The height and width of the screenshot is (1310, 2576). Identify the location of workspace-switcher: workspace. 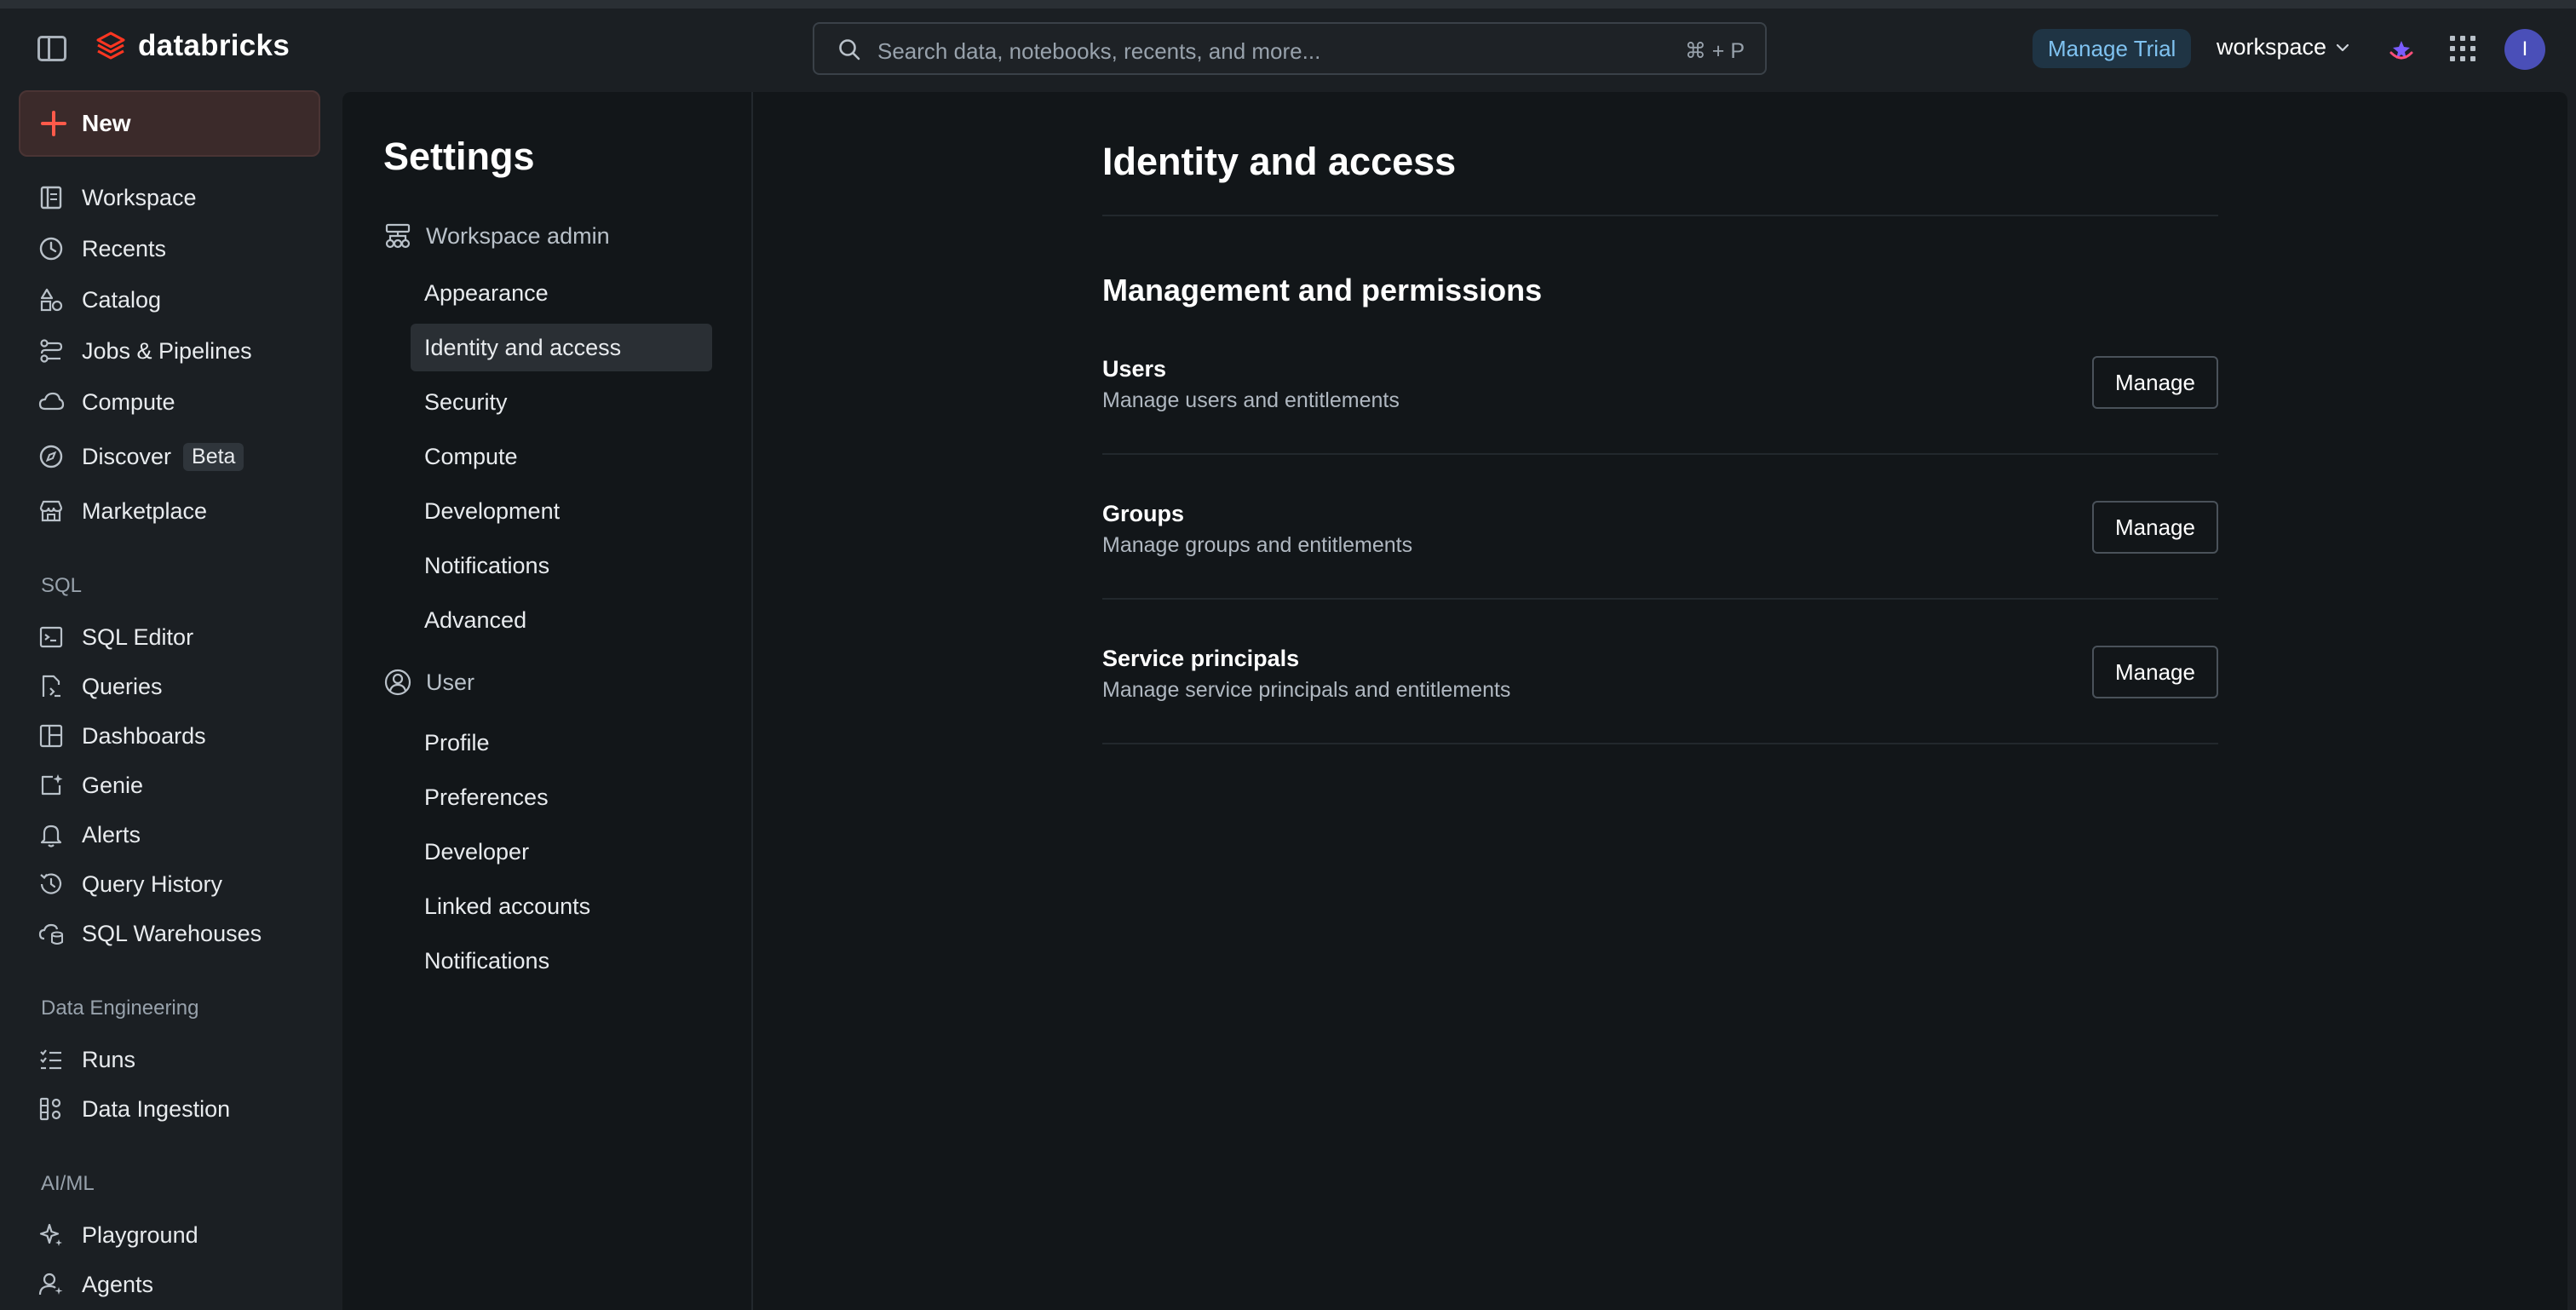
(2284, 47).